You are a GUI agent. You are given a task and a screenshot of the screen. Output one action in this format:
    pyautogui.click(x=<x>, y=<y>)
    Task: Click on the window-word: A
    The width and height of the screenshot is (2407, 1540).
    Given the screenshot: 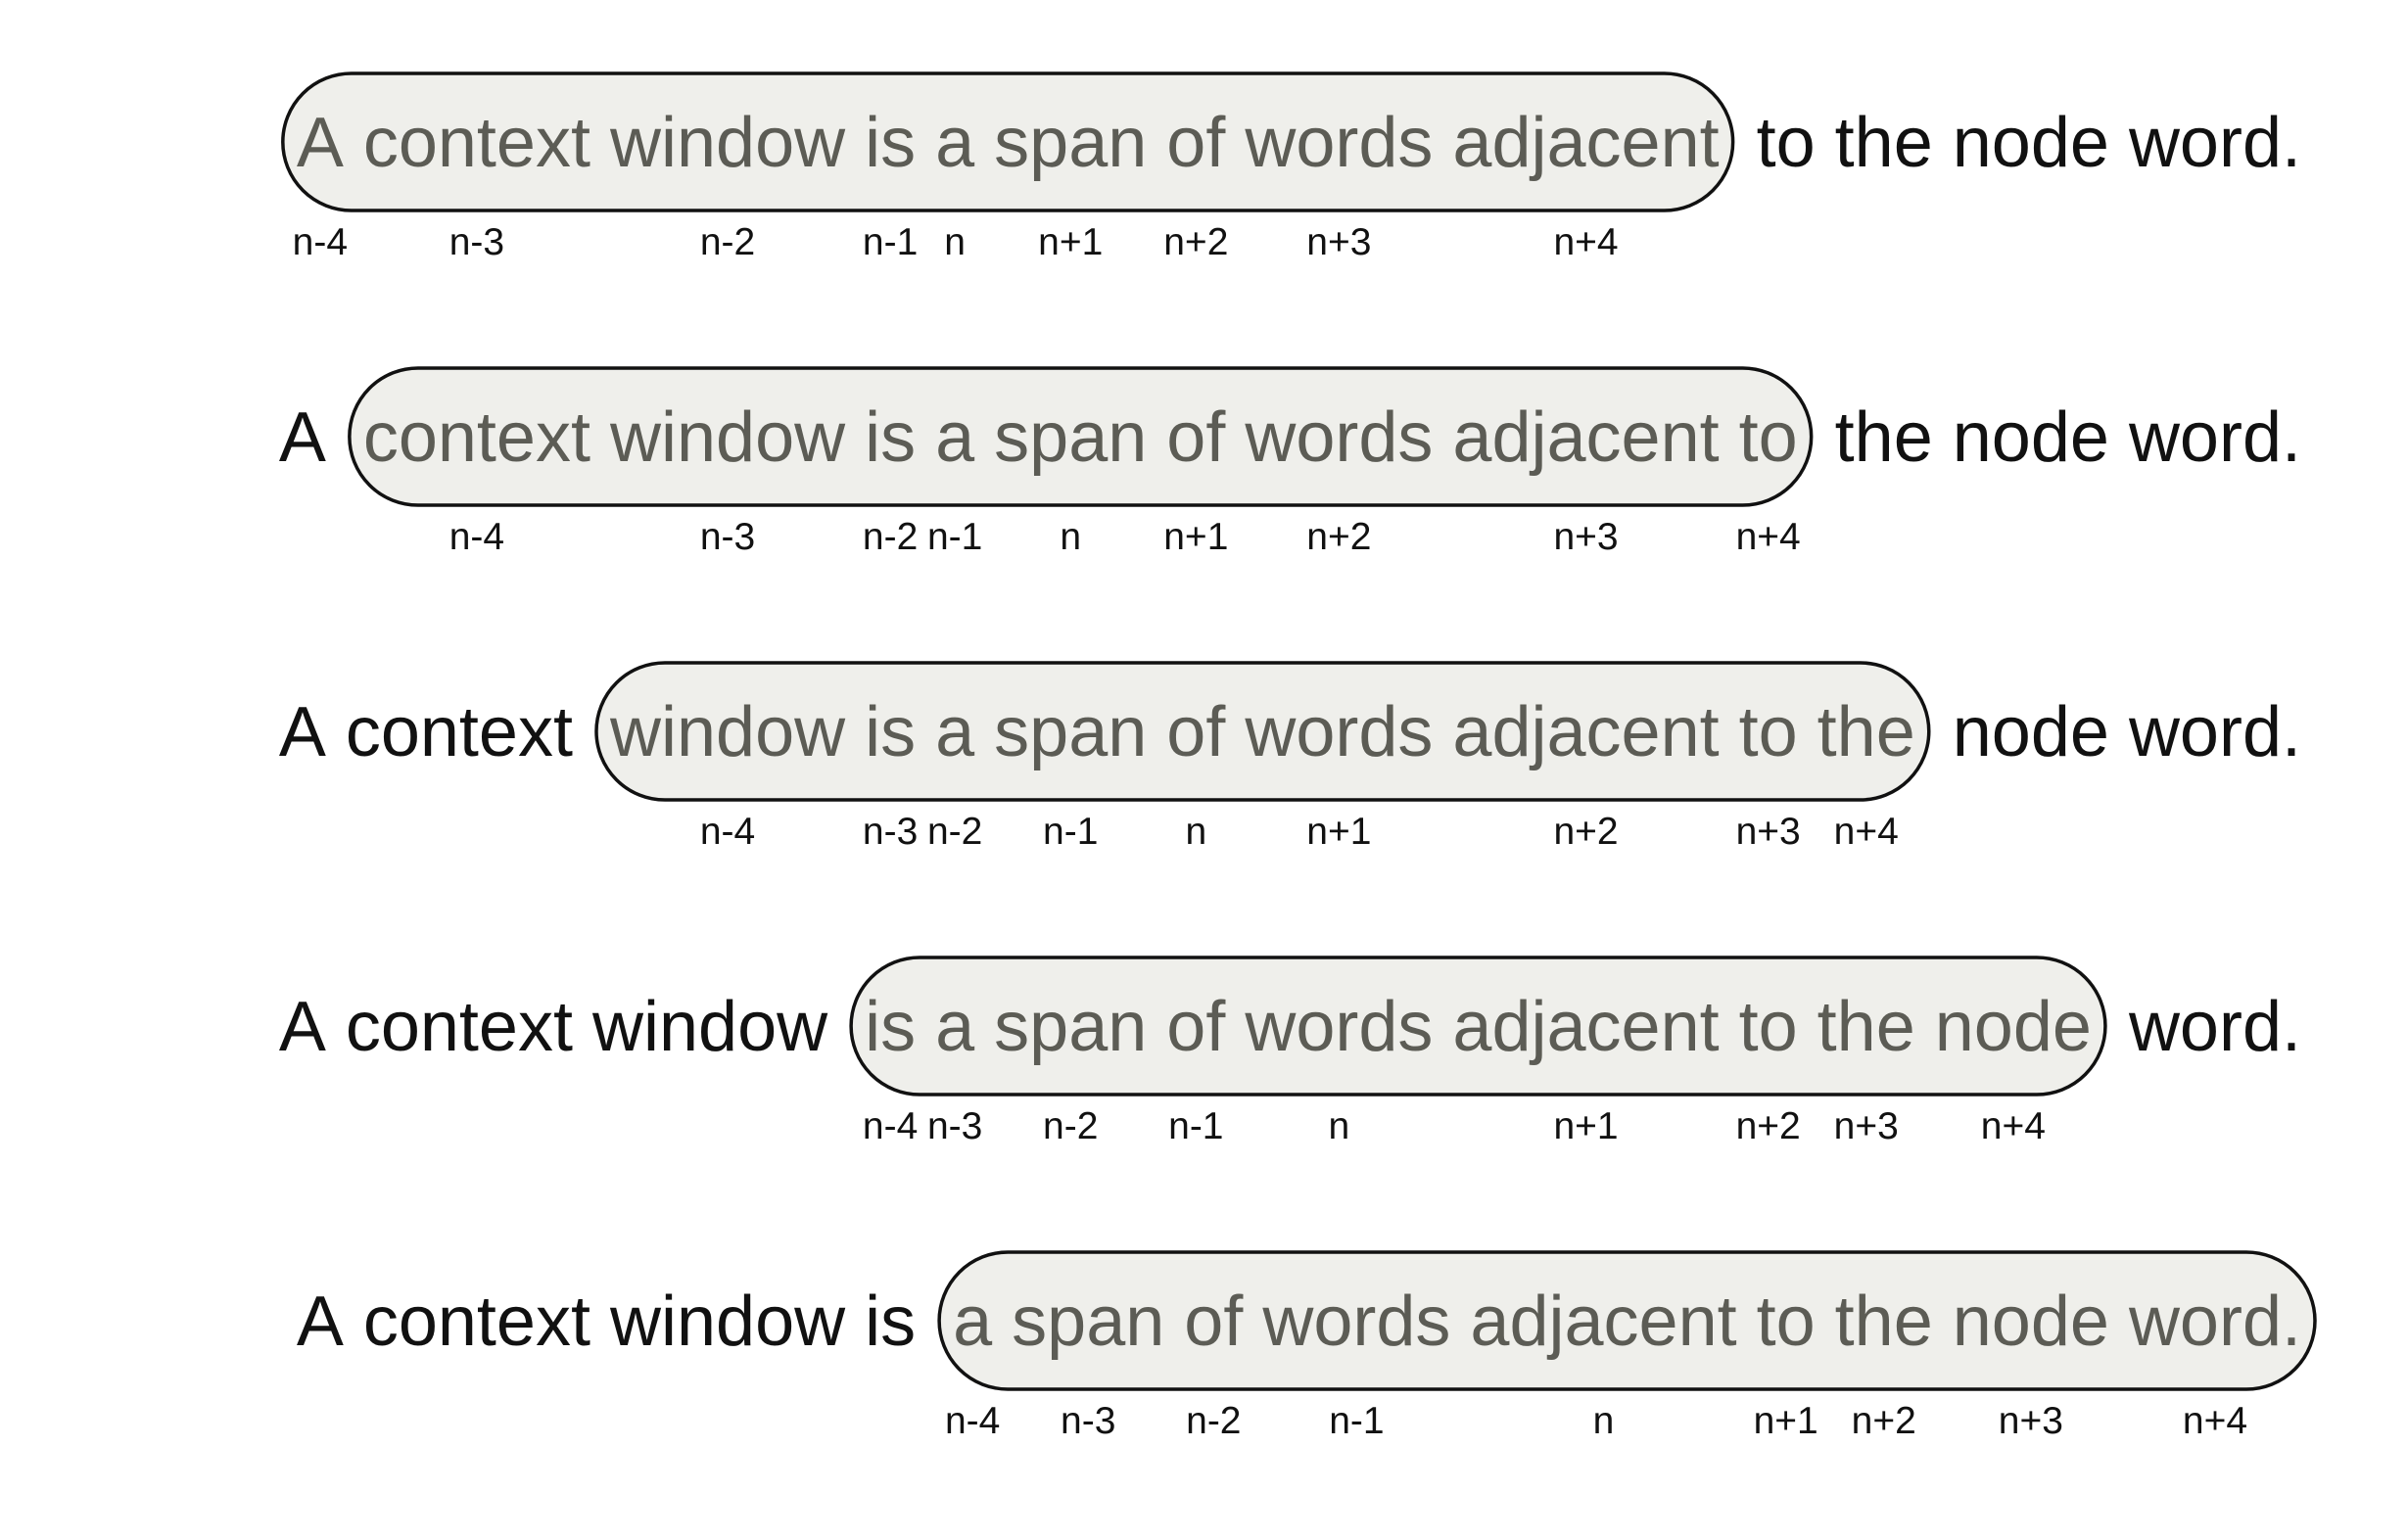 What is the action you would take?
    pyautogui.click(x=320, y=143)
    